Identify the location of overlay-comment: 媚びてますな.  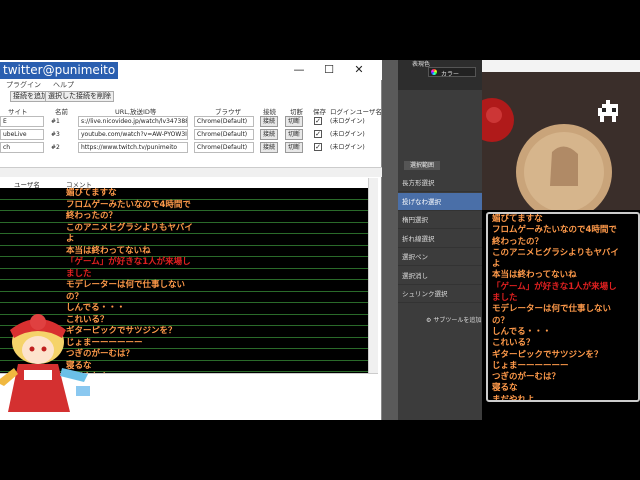
(517, 219).